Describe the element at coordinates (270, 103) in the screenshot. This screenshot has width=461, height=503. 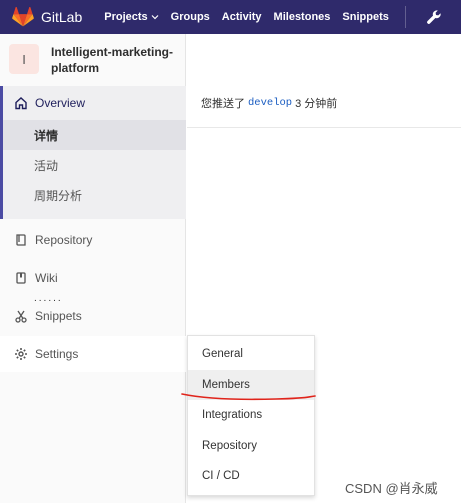
I see `branch-link: develop` at that location.